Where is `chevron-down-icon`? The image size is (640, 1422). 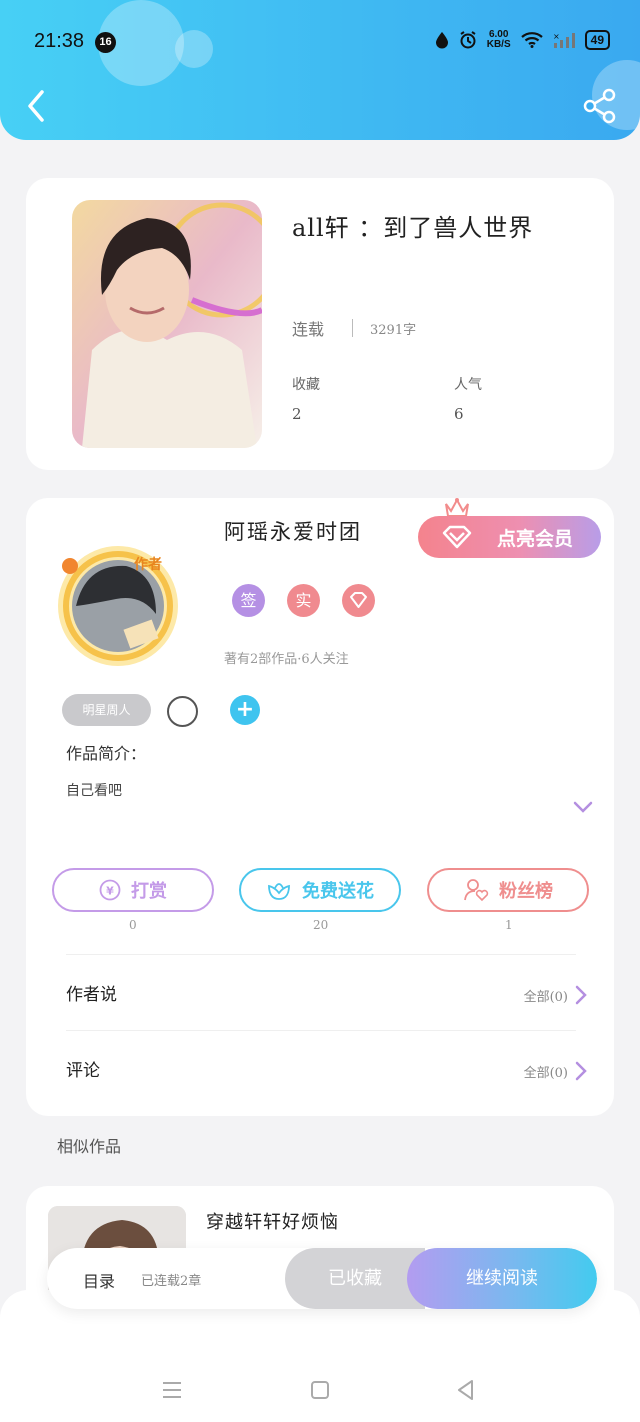
chevron-down-icon is located at coordinates (583, 807).